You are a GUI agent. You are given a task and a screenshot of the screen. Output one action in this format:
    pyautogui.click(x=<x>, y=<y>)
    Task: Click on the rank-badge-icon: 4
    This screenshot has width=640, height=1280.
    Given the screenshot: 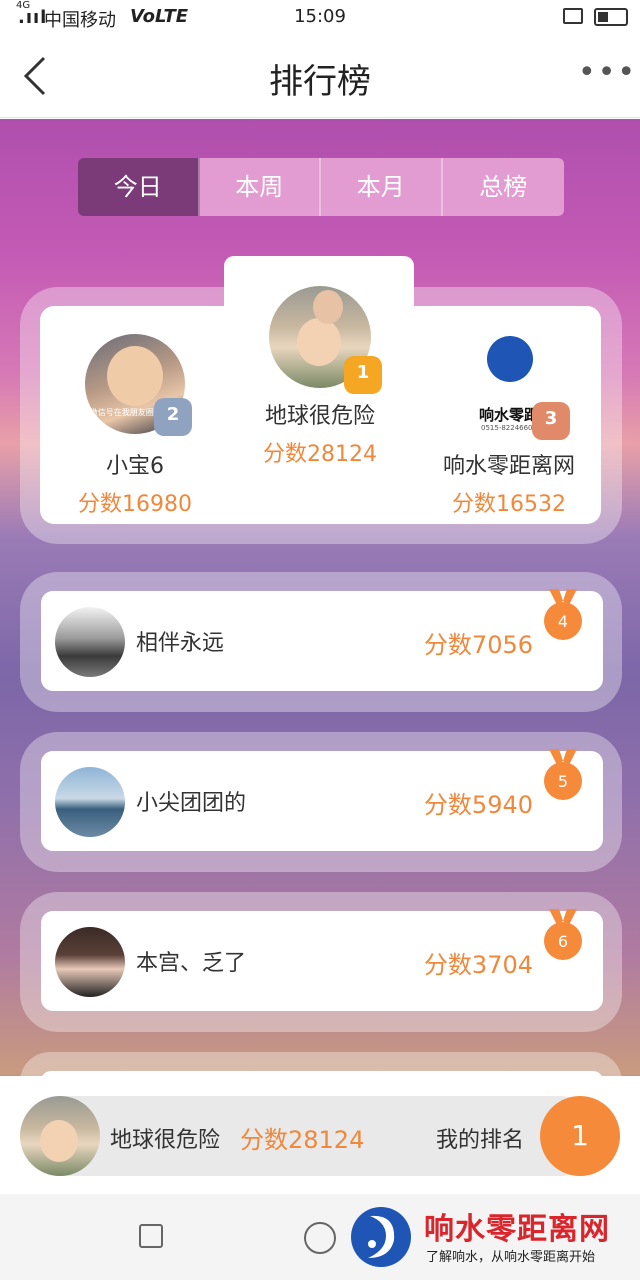 What is the action you would take?
    pyautogui.click(x=563, y=614)
    